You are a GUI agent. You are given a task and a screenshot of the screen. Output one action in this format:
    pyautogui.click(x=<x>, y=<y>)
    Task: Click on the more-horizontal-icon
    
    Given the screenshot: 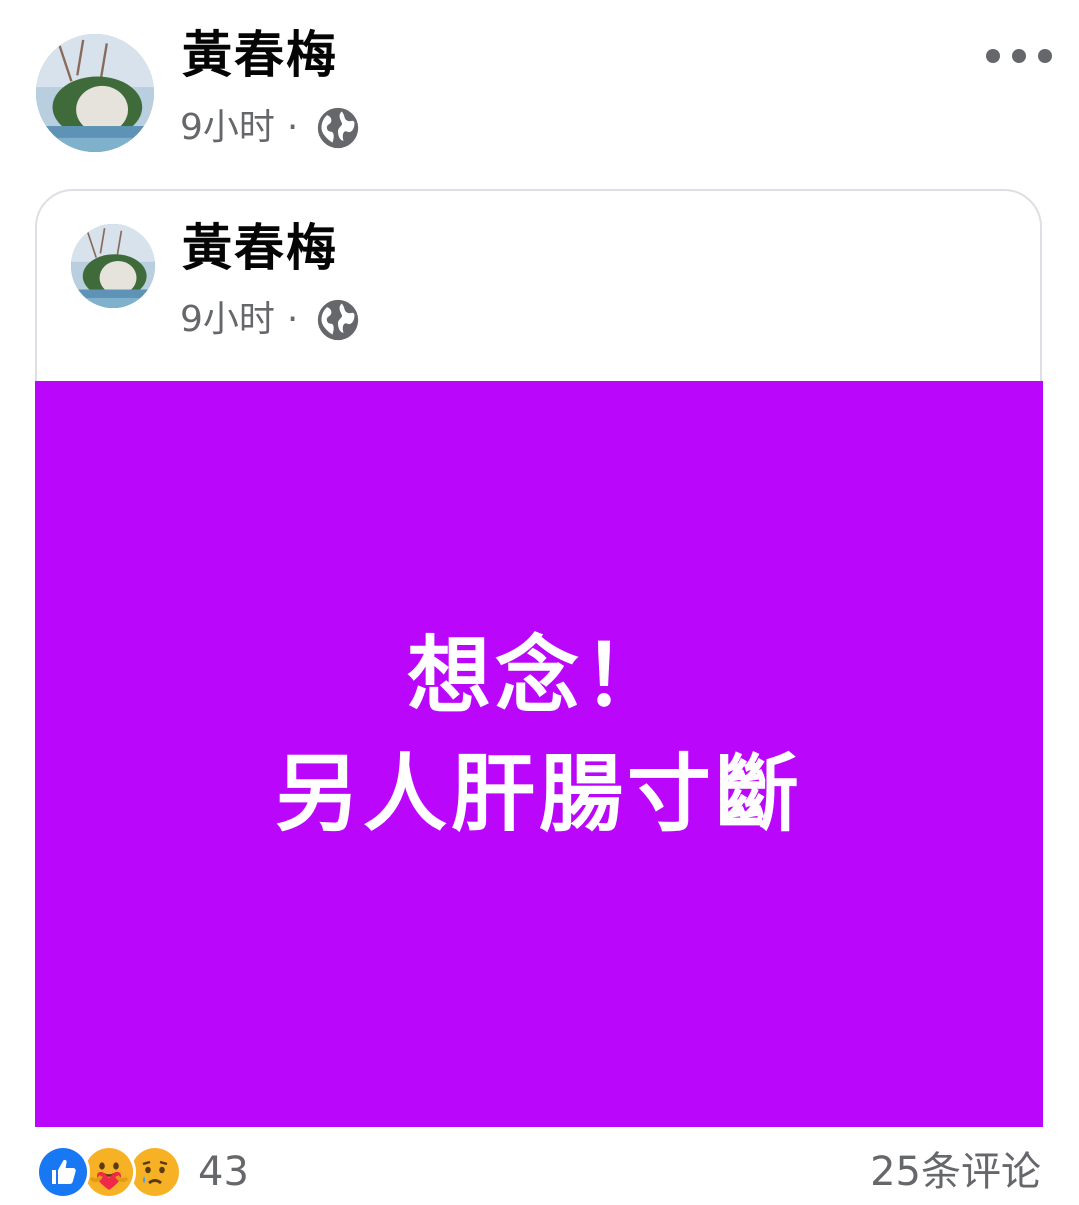 What is the action you would take?
    pyautogui.click(x=993, y=56)
    